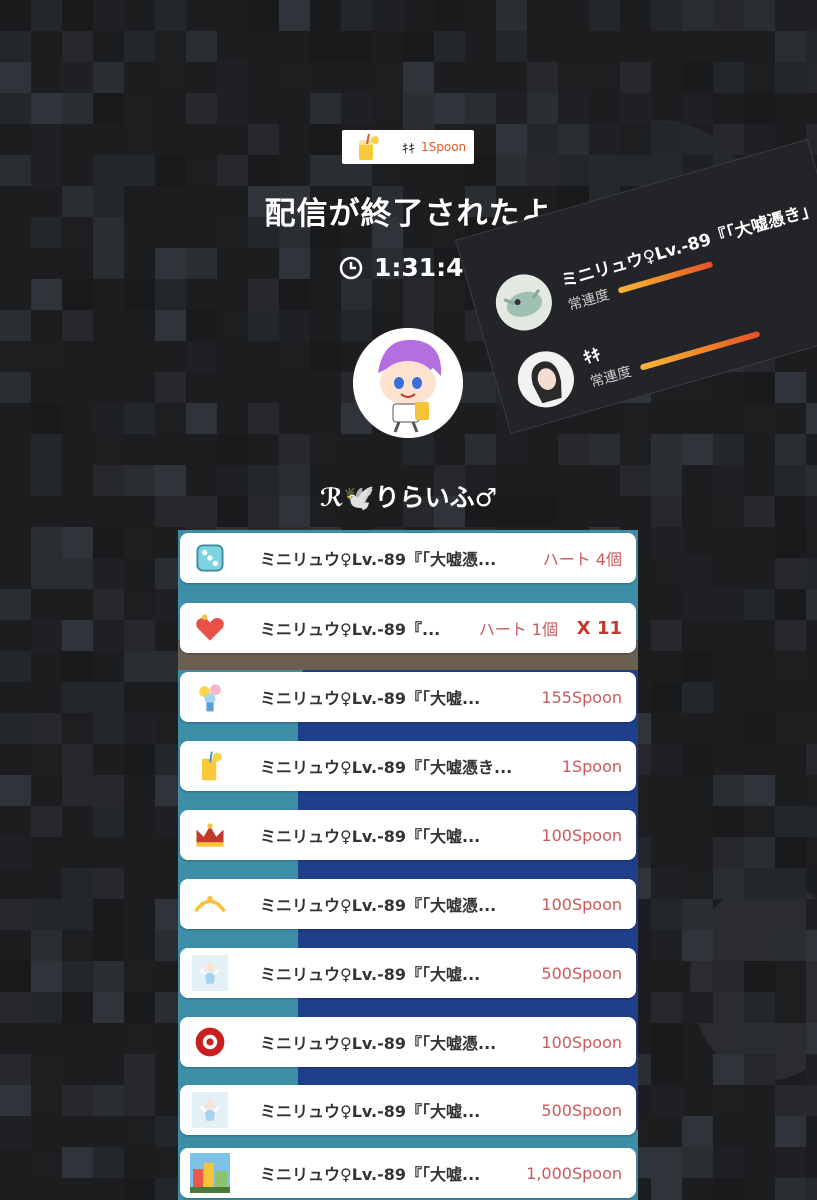 Image resolution: width=817 pixels, height=1200 pixels. What do you see at coordinates (523, 302) in the screenshot?
I see `dragon-avatar-image` at bounding box center [523, 302].